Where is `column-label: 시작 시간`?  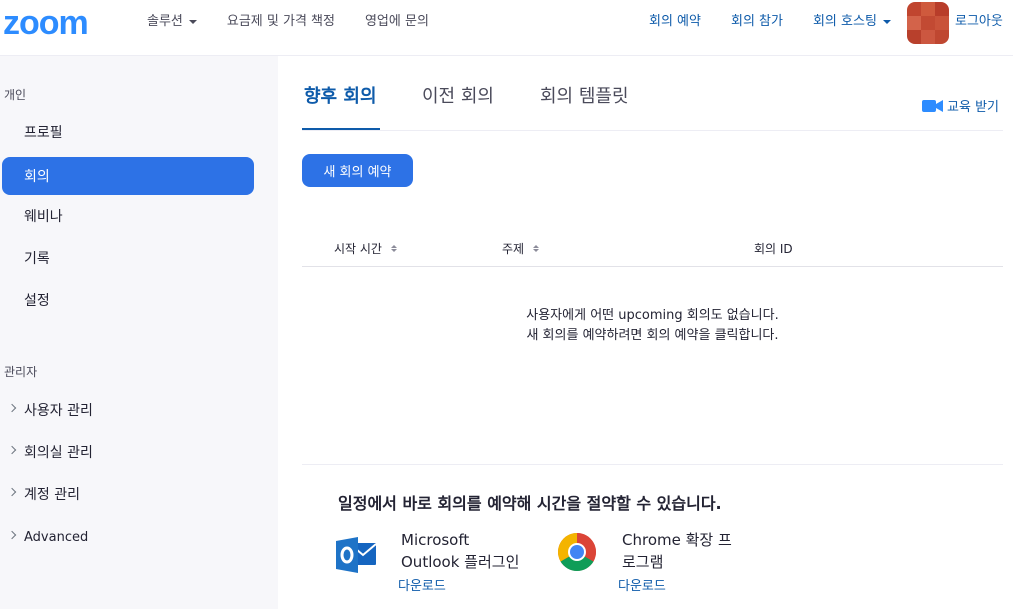
column-label: 시작 시간 is located at coordinates (358, 249).